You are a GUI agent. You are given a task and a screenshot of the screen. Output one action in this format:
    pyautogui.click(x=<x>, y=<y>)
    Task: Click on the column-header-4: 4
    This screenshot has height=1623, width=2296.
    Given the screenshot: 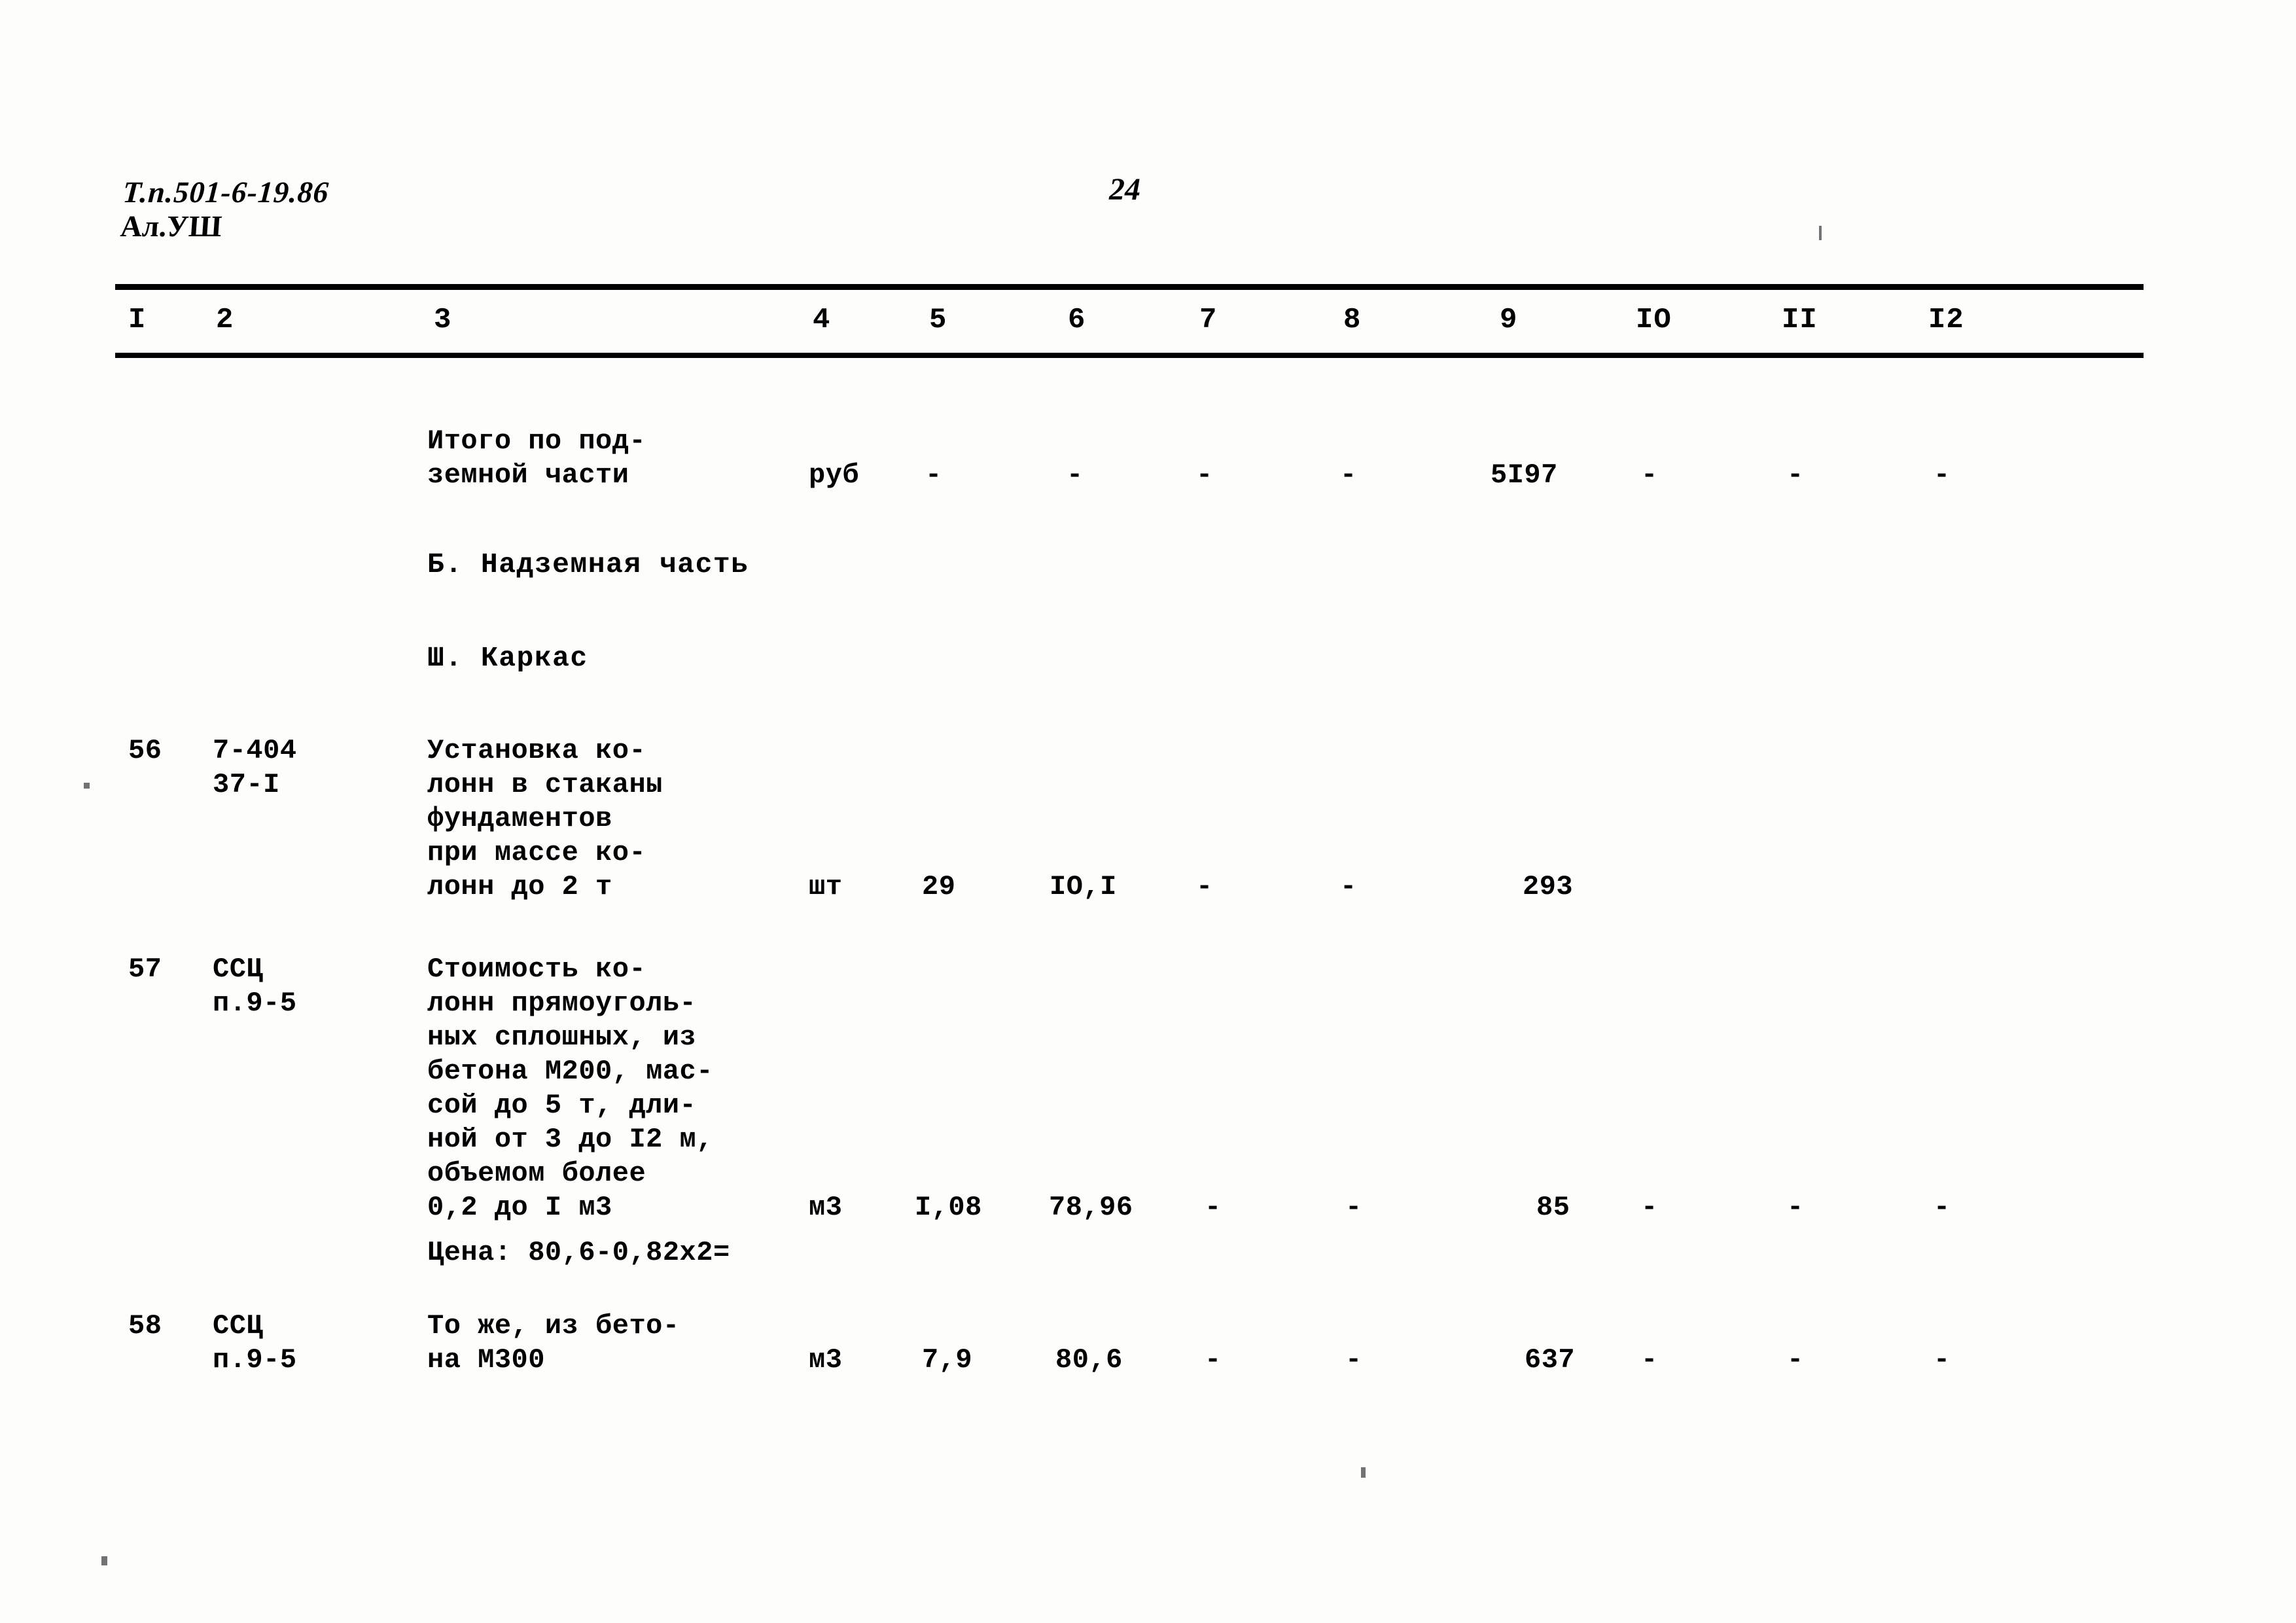 What is the action you would take?
    pyautogui.click(x=822, y=320)
    